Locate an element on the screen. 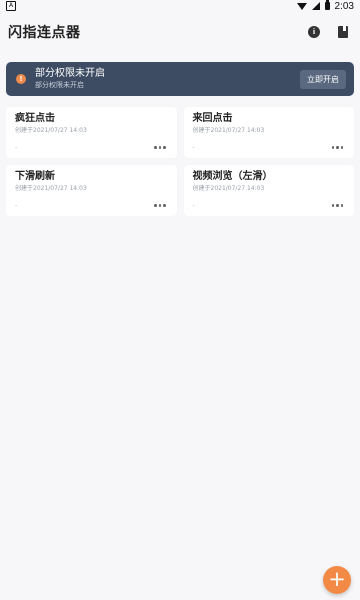 This screenshot has height=600, width=360. card-title: 下滑刷新 is located at coordinates (35, 176).